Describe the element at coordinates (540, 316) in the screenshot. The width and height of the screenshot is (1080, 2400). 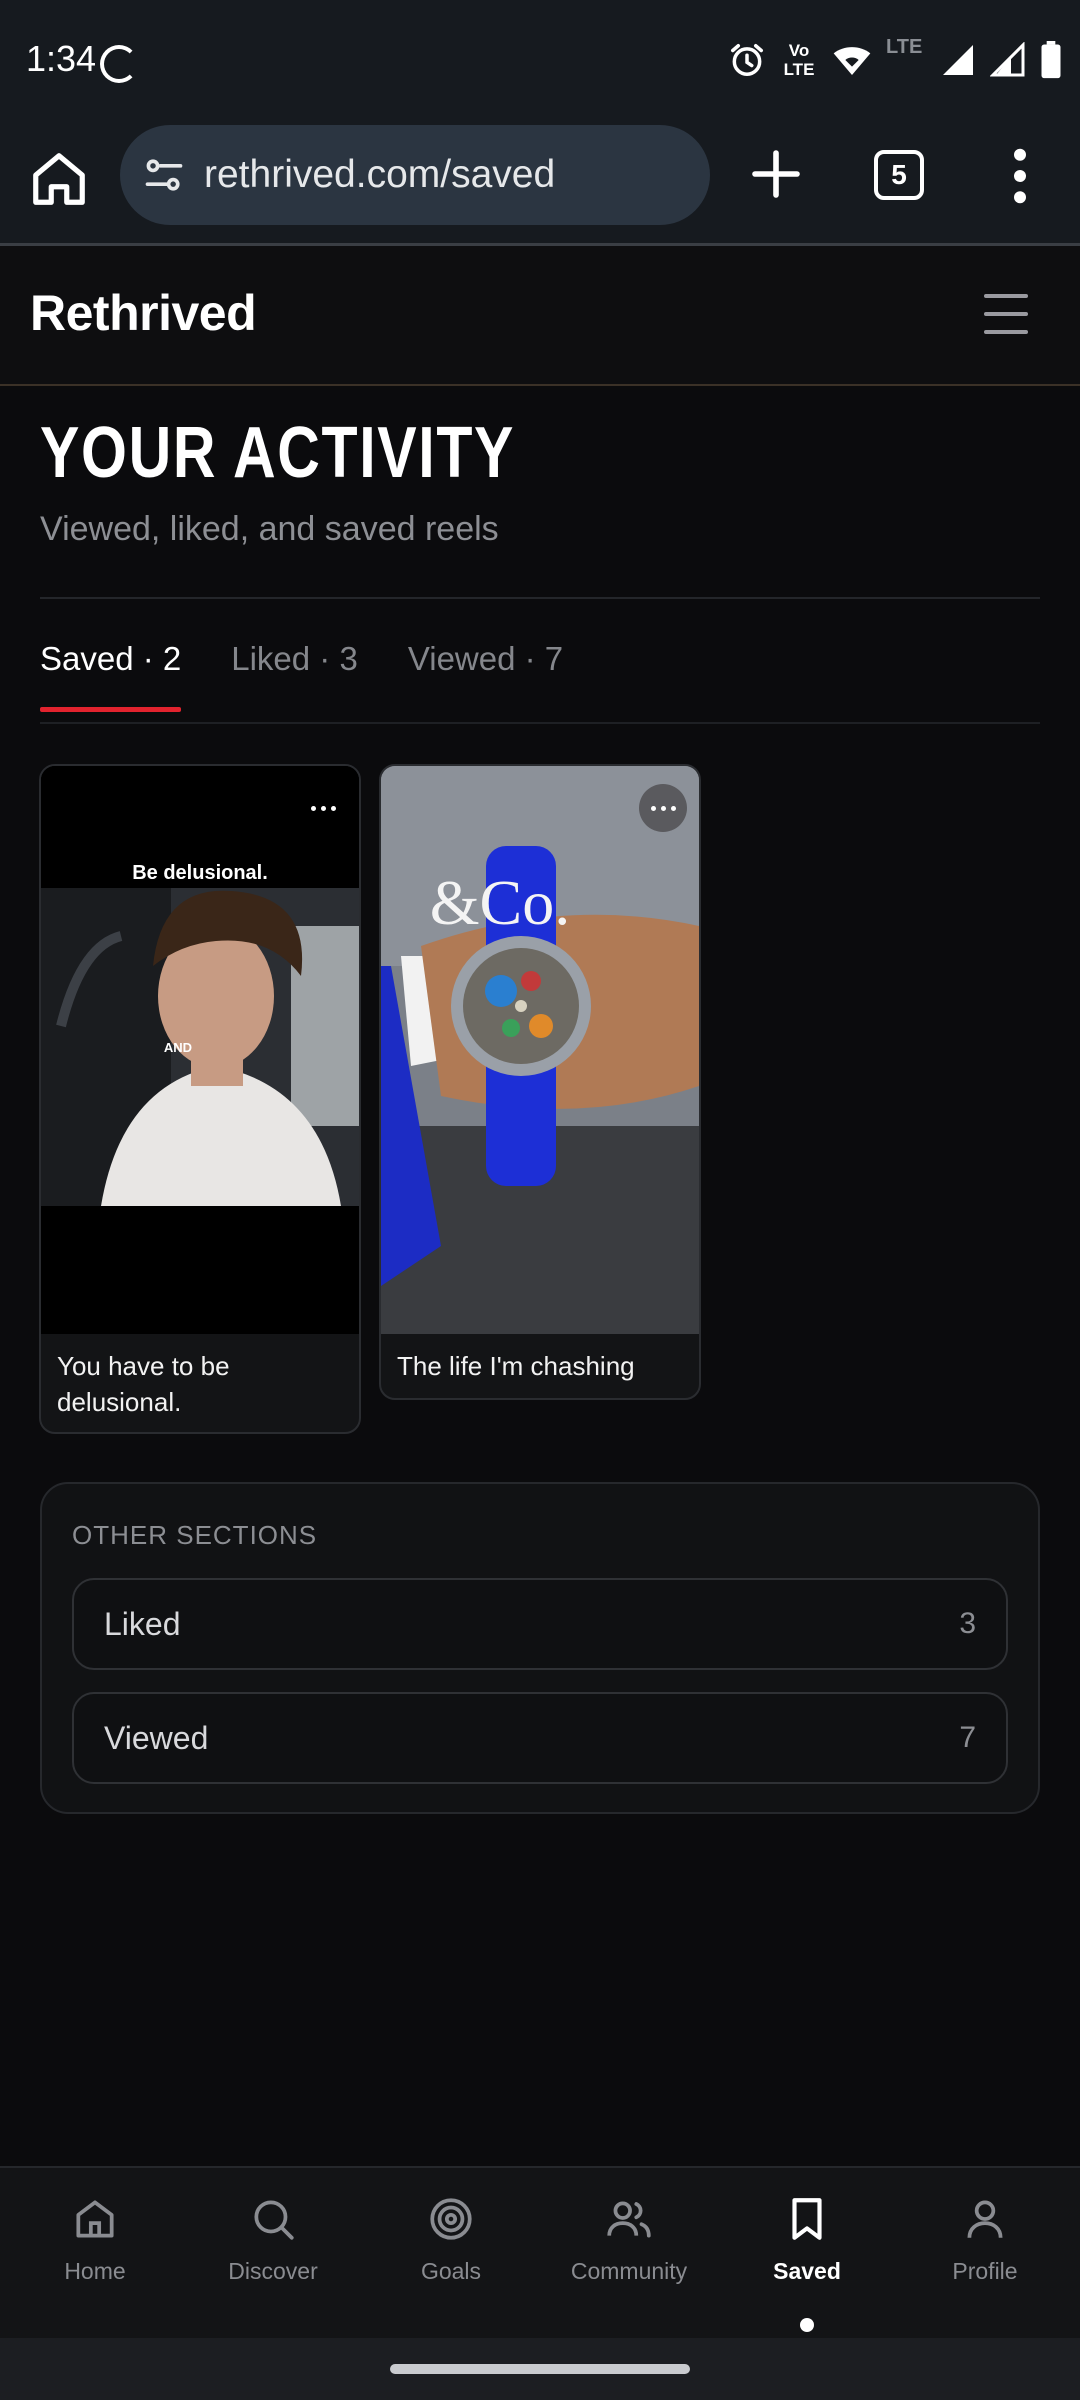
I see `site-header: Rethrived` at that location.